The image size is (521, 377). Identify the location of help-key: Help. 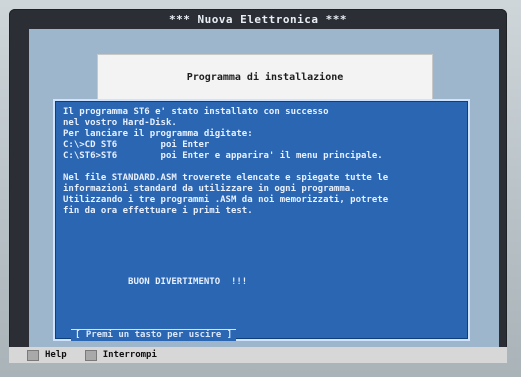
(47, 355).